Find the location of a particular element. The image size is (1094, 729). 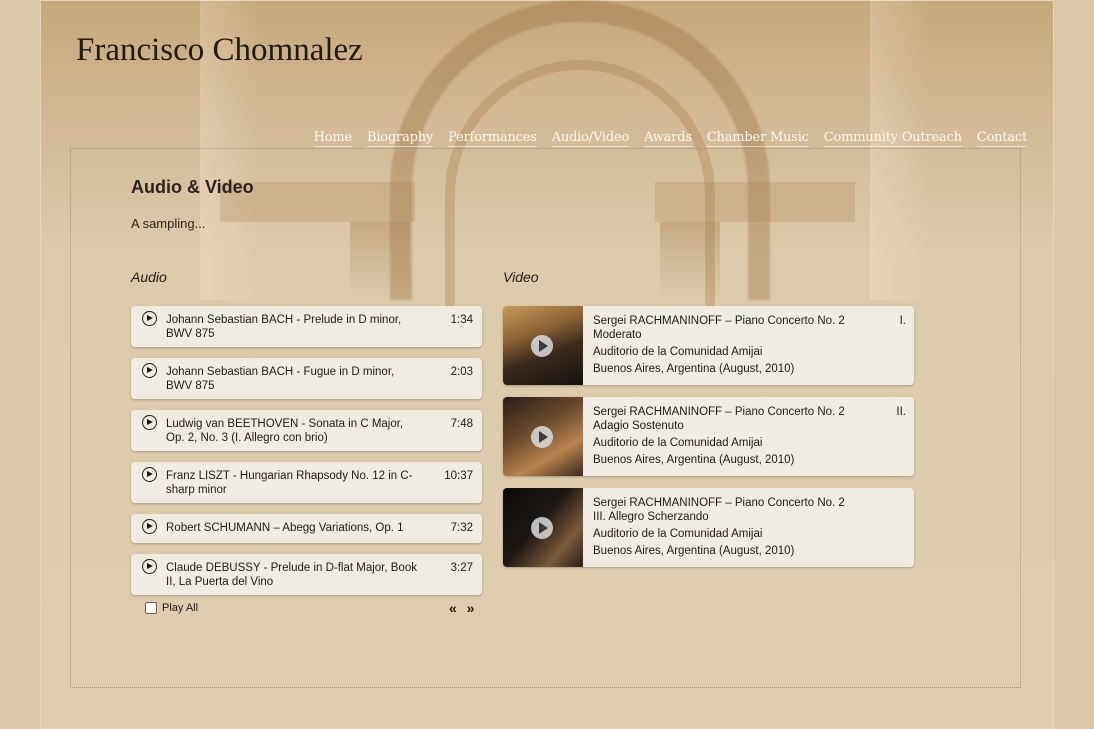

video-movement: III. Allegro Scherzando is located at coordinates (651, 517).